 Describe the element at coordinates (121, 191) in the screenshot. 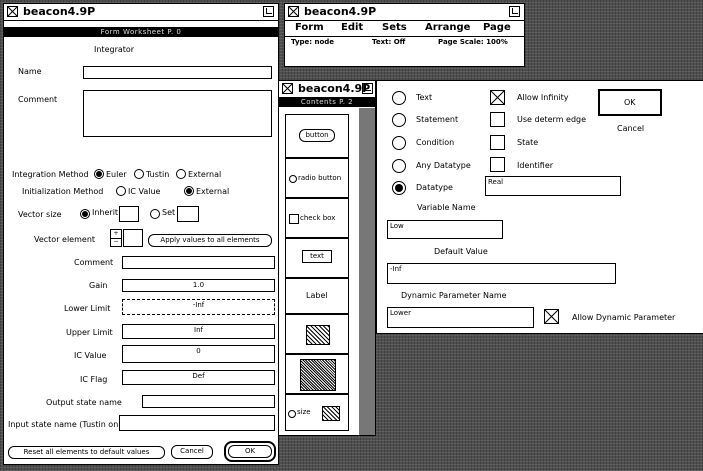

I see `ic-value-radio` at that location.